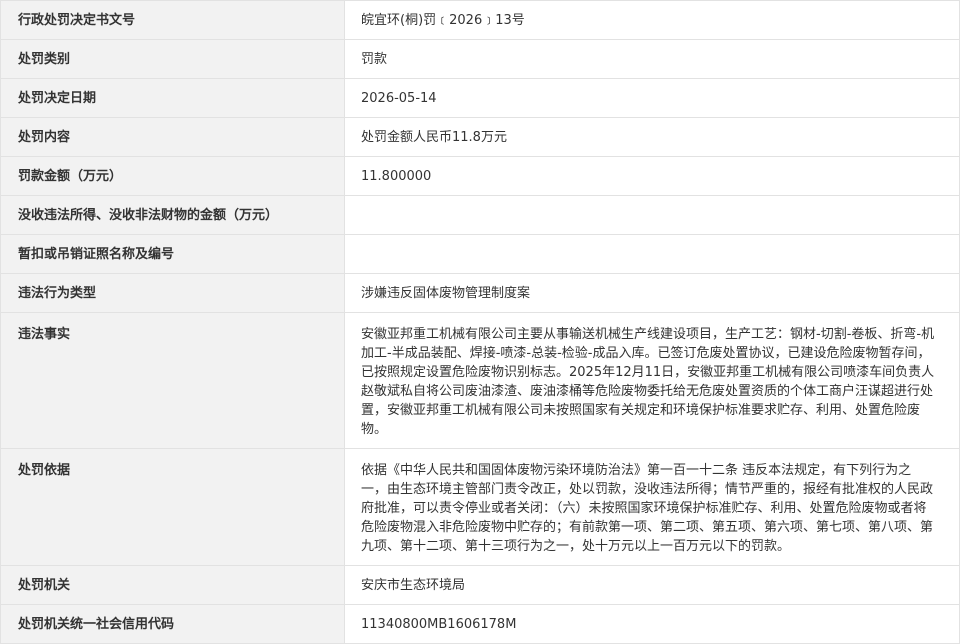 The width and height of the screenshot is (960, 644). Describe the element at coordinates (172, 507) in the screenshot. I see `row-label: 处罚依据` at that location.